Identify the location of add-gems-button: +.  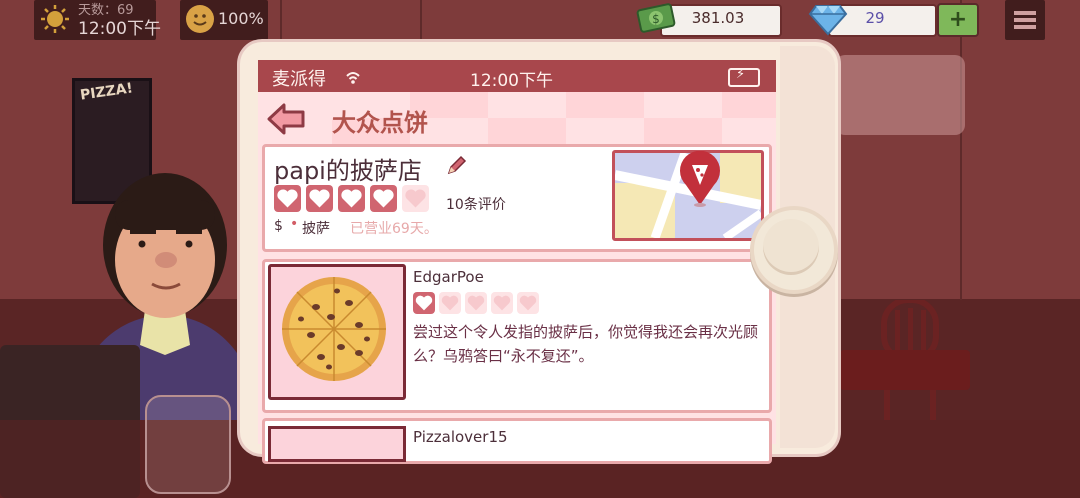
(958, 20).